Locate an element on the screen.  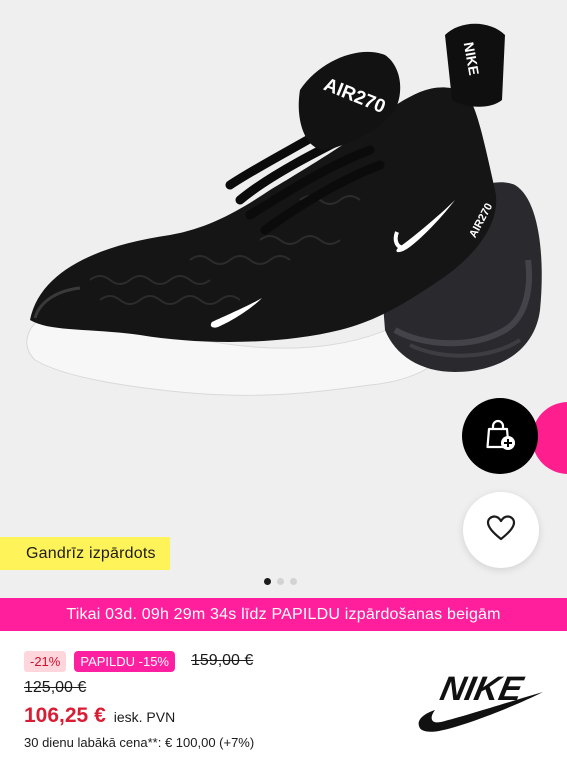
low-stock-badge: Gandrīz izpārdots is located at coordinates (85, 553).